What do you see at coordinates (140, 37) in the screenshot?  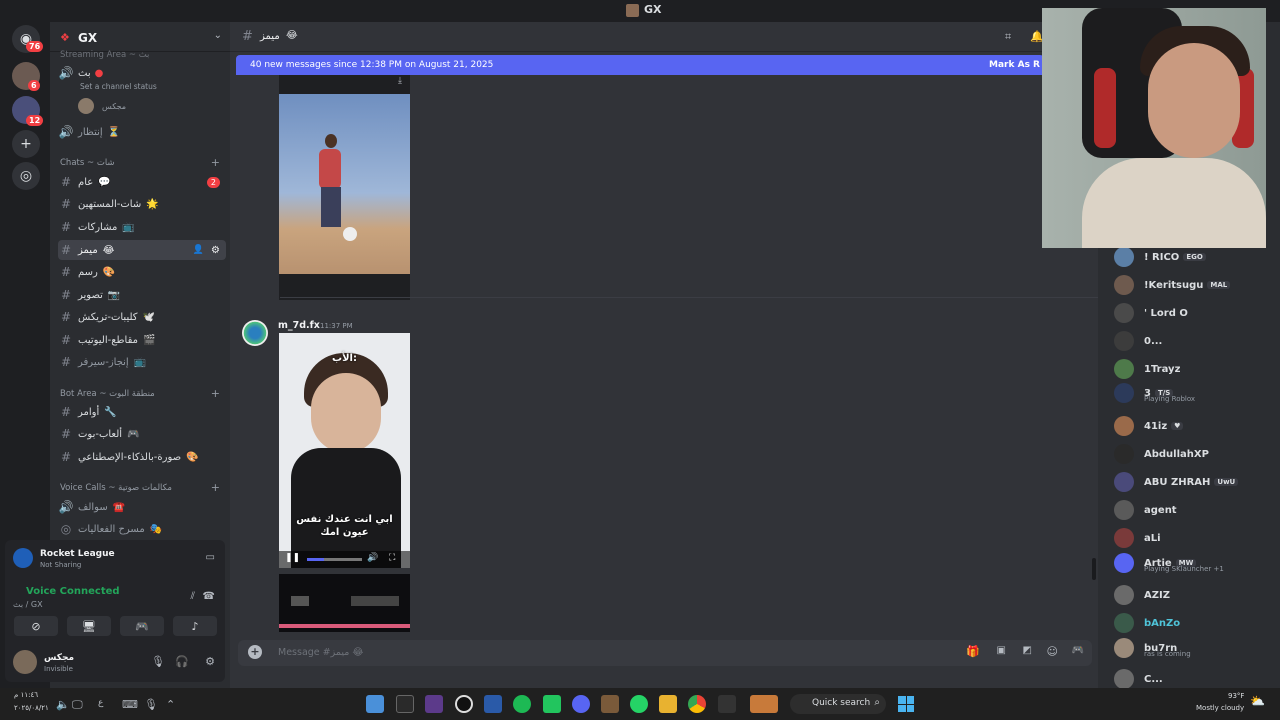 I see `server-header: ❖ GX ⌄` at bounding box center [140, 37].